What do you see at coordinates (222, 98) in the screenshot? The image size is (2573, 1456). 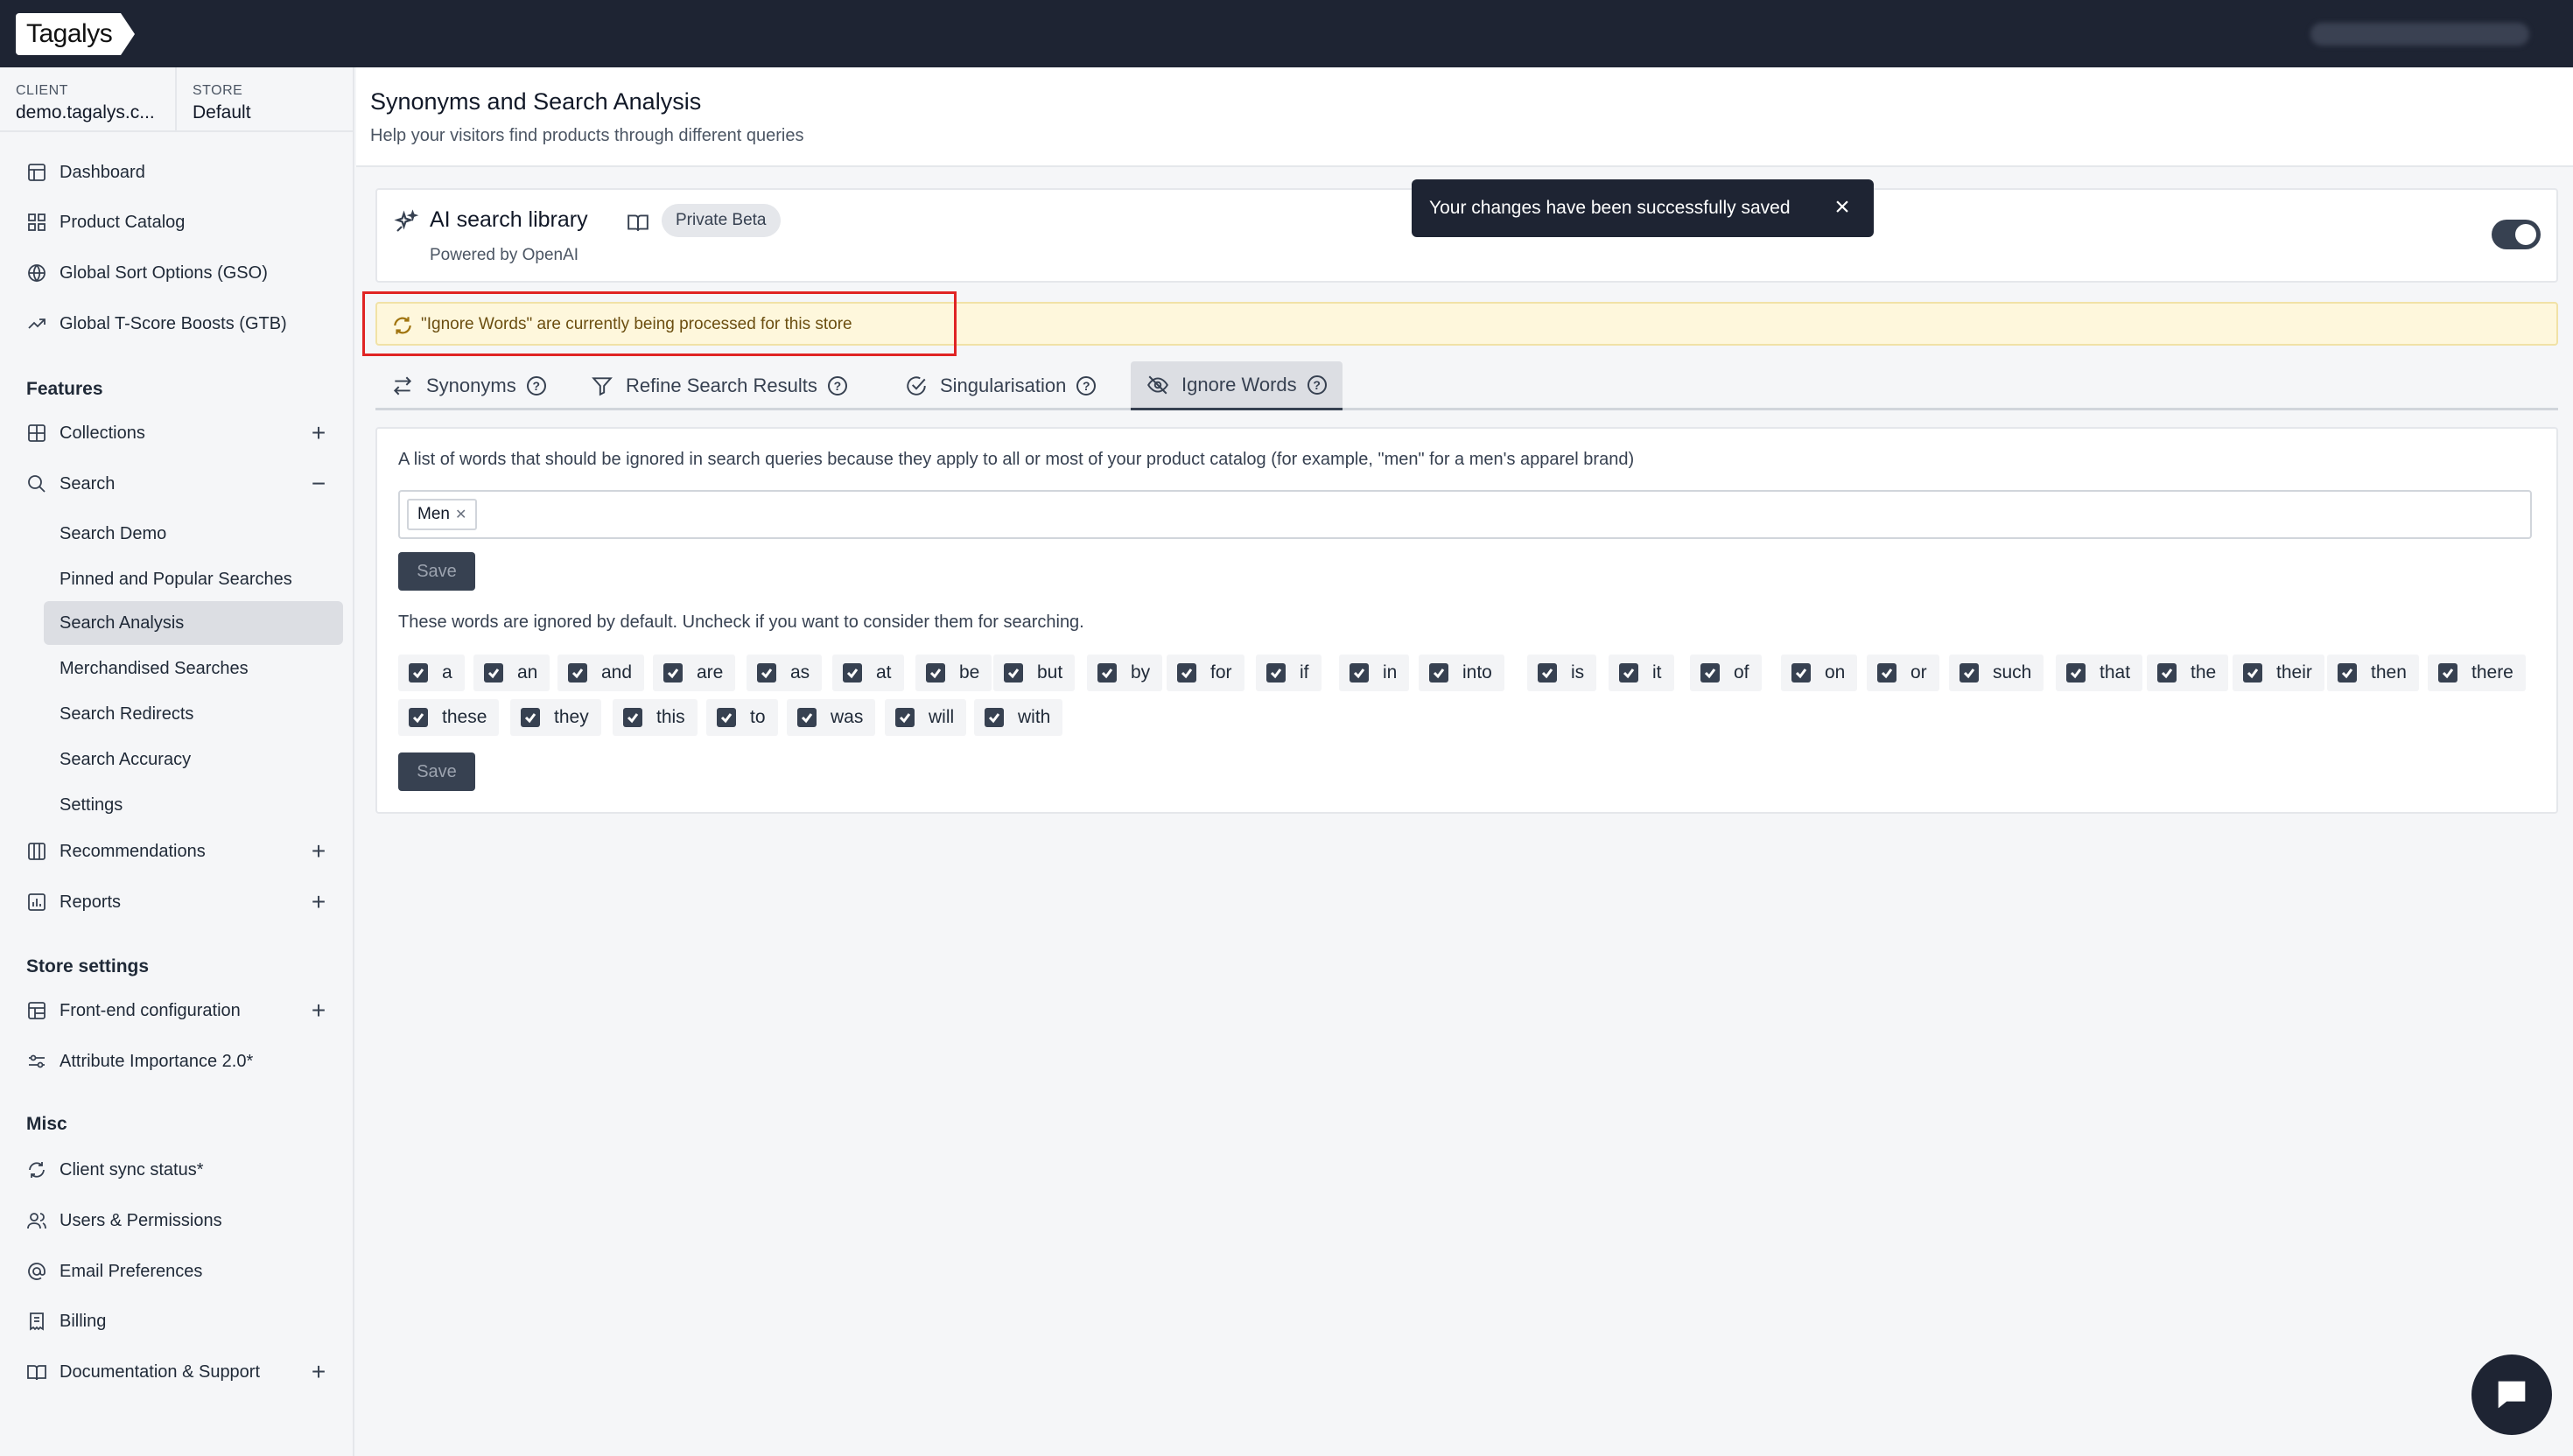 I see `store-selector: STORE Default` at bounding box center [222, 98].